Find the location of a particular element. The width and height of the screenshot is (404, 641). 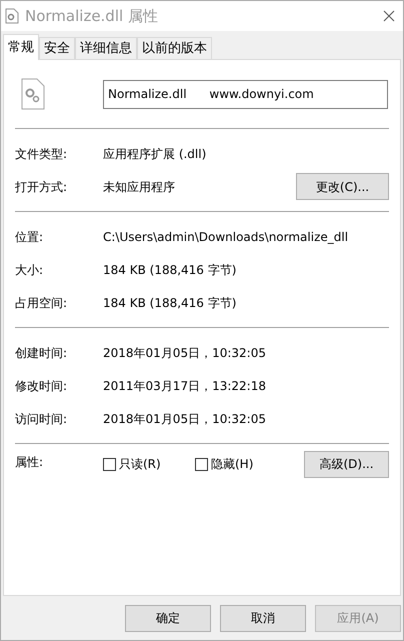

field-label: 创建时间: is located at coordinates (41, 353).